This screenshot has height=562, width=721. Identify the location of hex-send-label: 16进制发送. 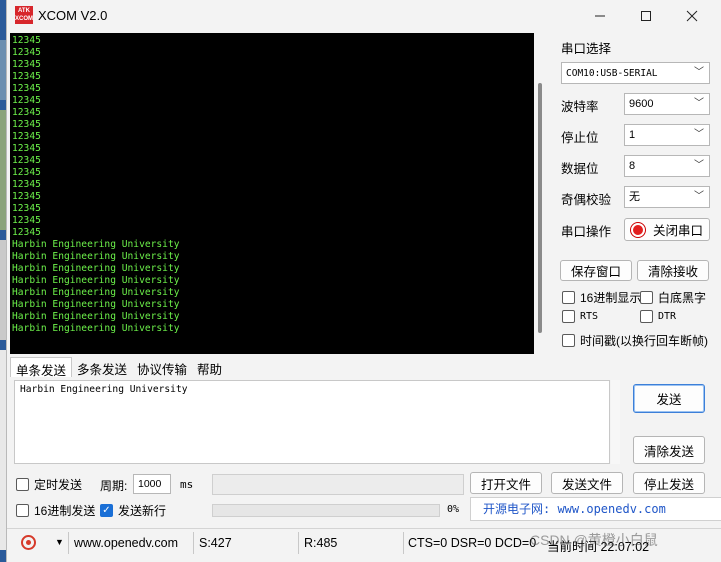
(65, 511).